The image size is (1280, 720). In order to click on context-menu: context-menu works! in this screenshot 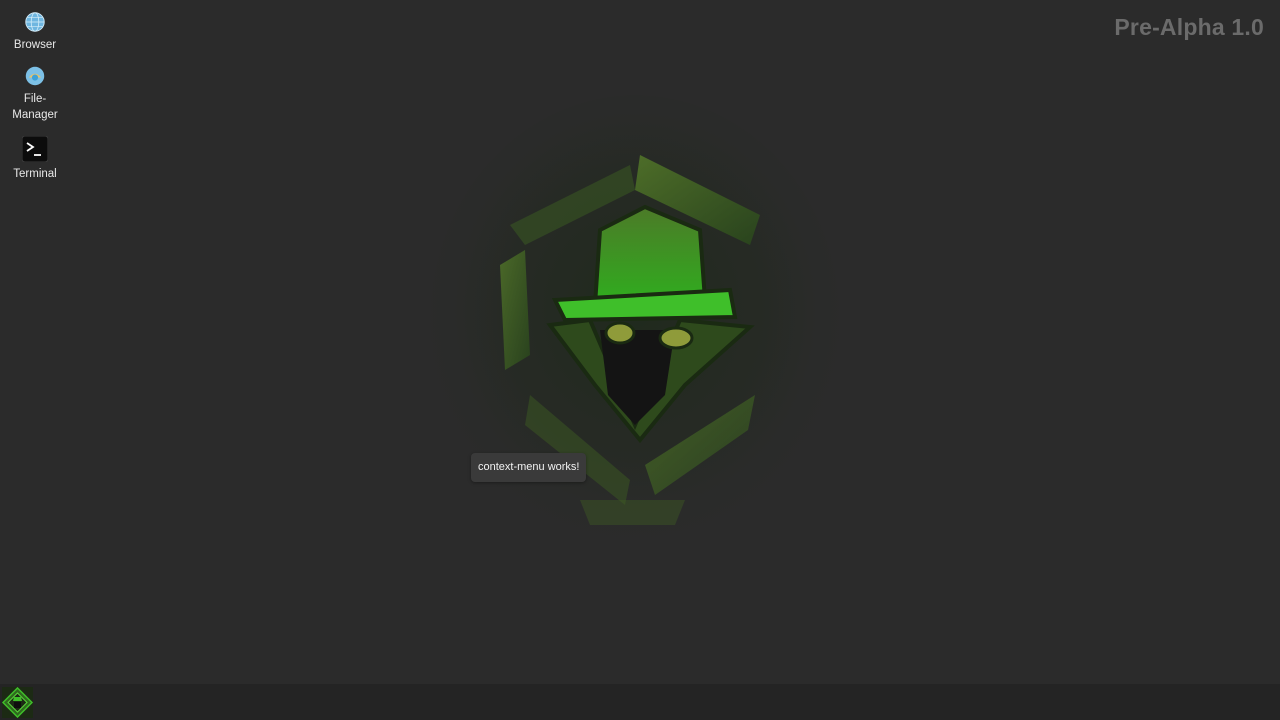, I will do `click(529, 467)`.